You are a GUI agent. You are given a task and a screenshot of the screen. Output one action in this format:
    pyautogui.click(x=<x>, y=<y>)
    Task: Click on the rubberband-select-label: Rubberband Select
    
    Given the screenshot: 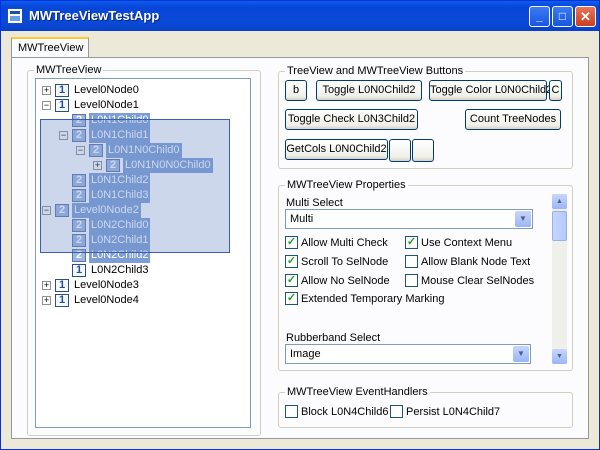 What is the action you would take?
    pyautogui.click(x=333, y=338)
    